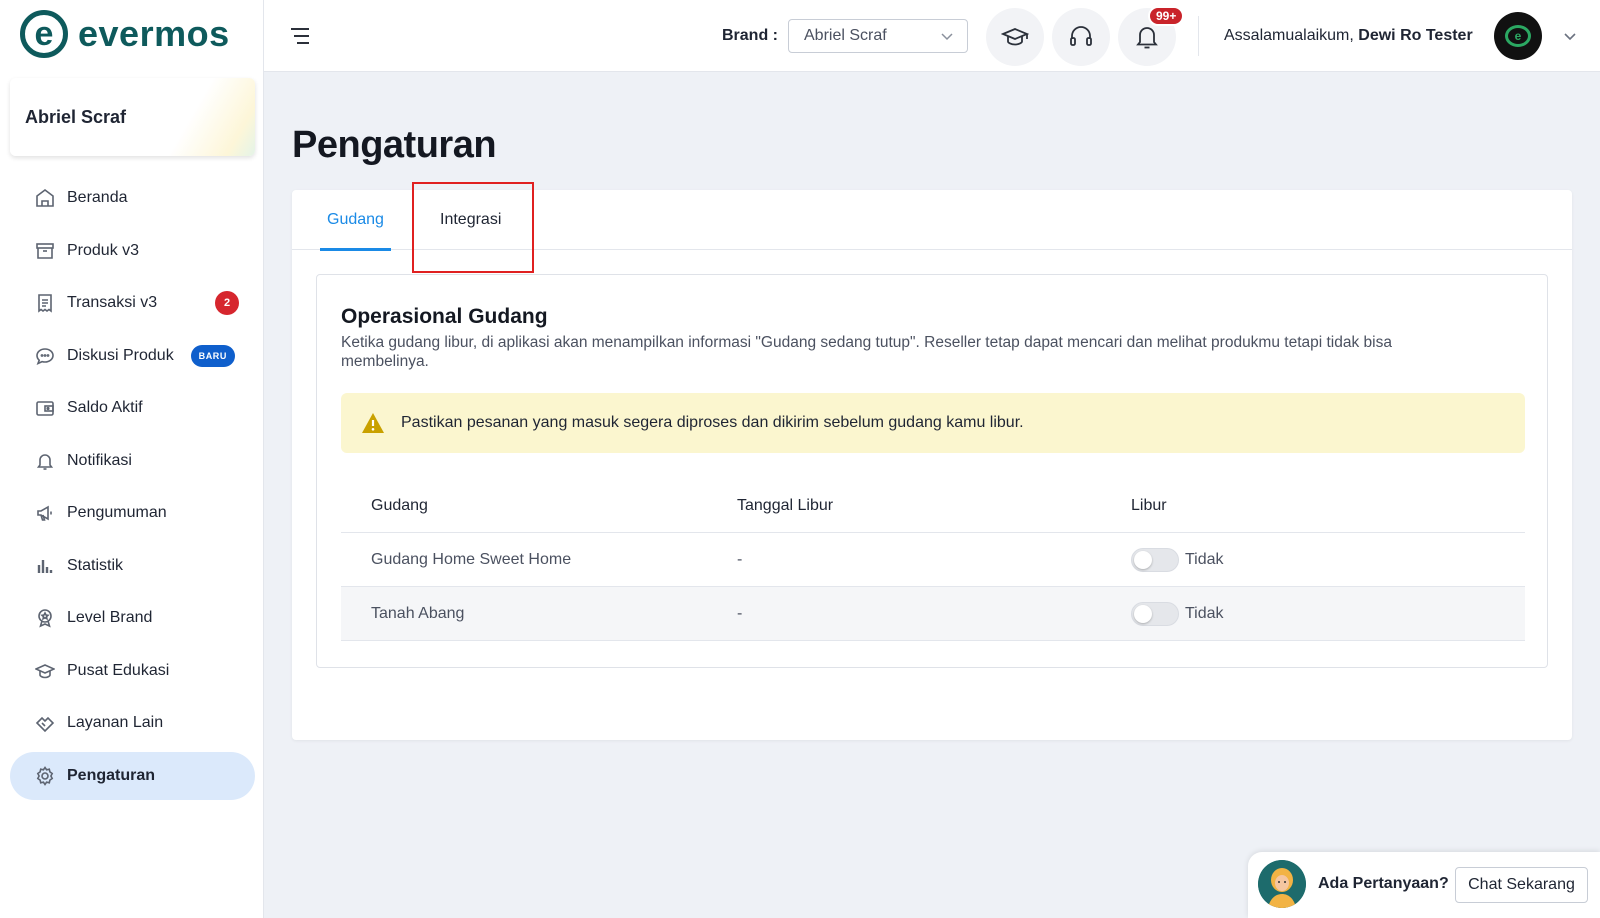 The height and width of the screenshot is (918, 1600). I want to click on evermos-logo: e evermos, so click(125, 34).